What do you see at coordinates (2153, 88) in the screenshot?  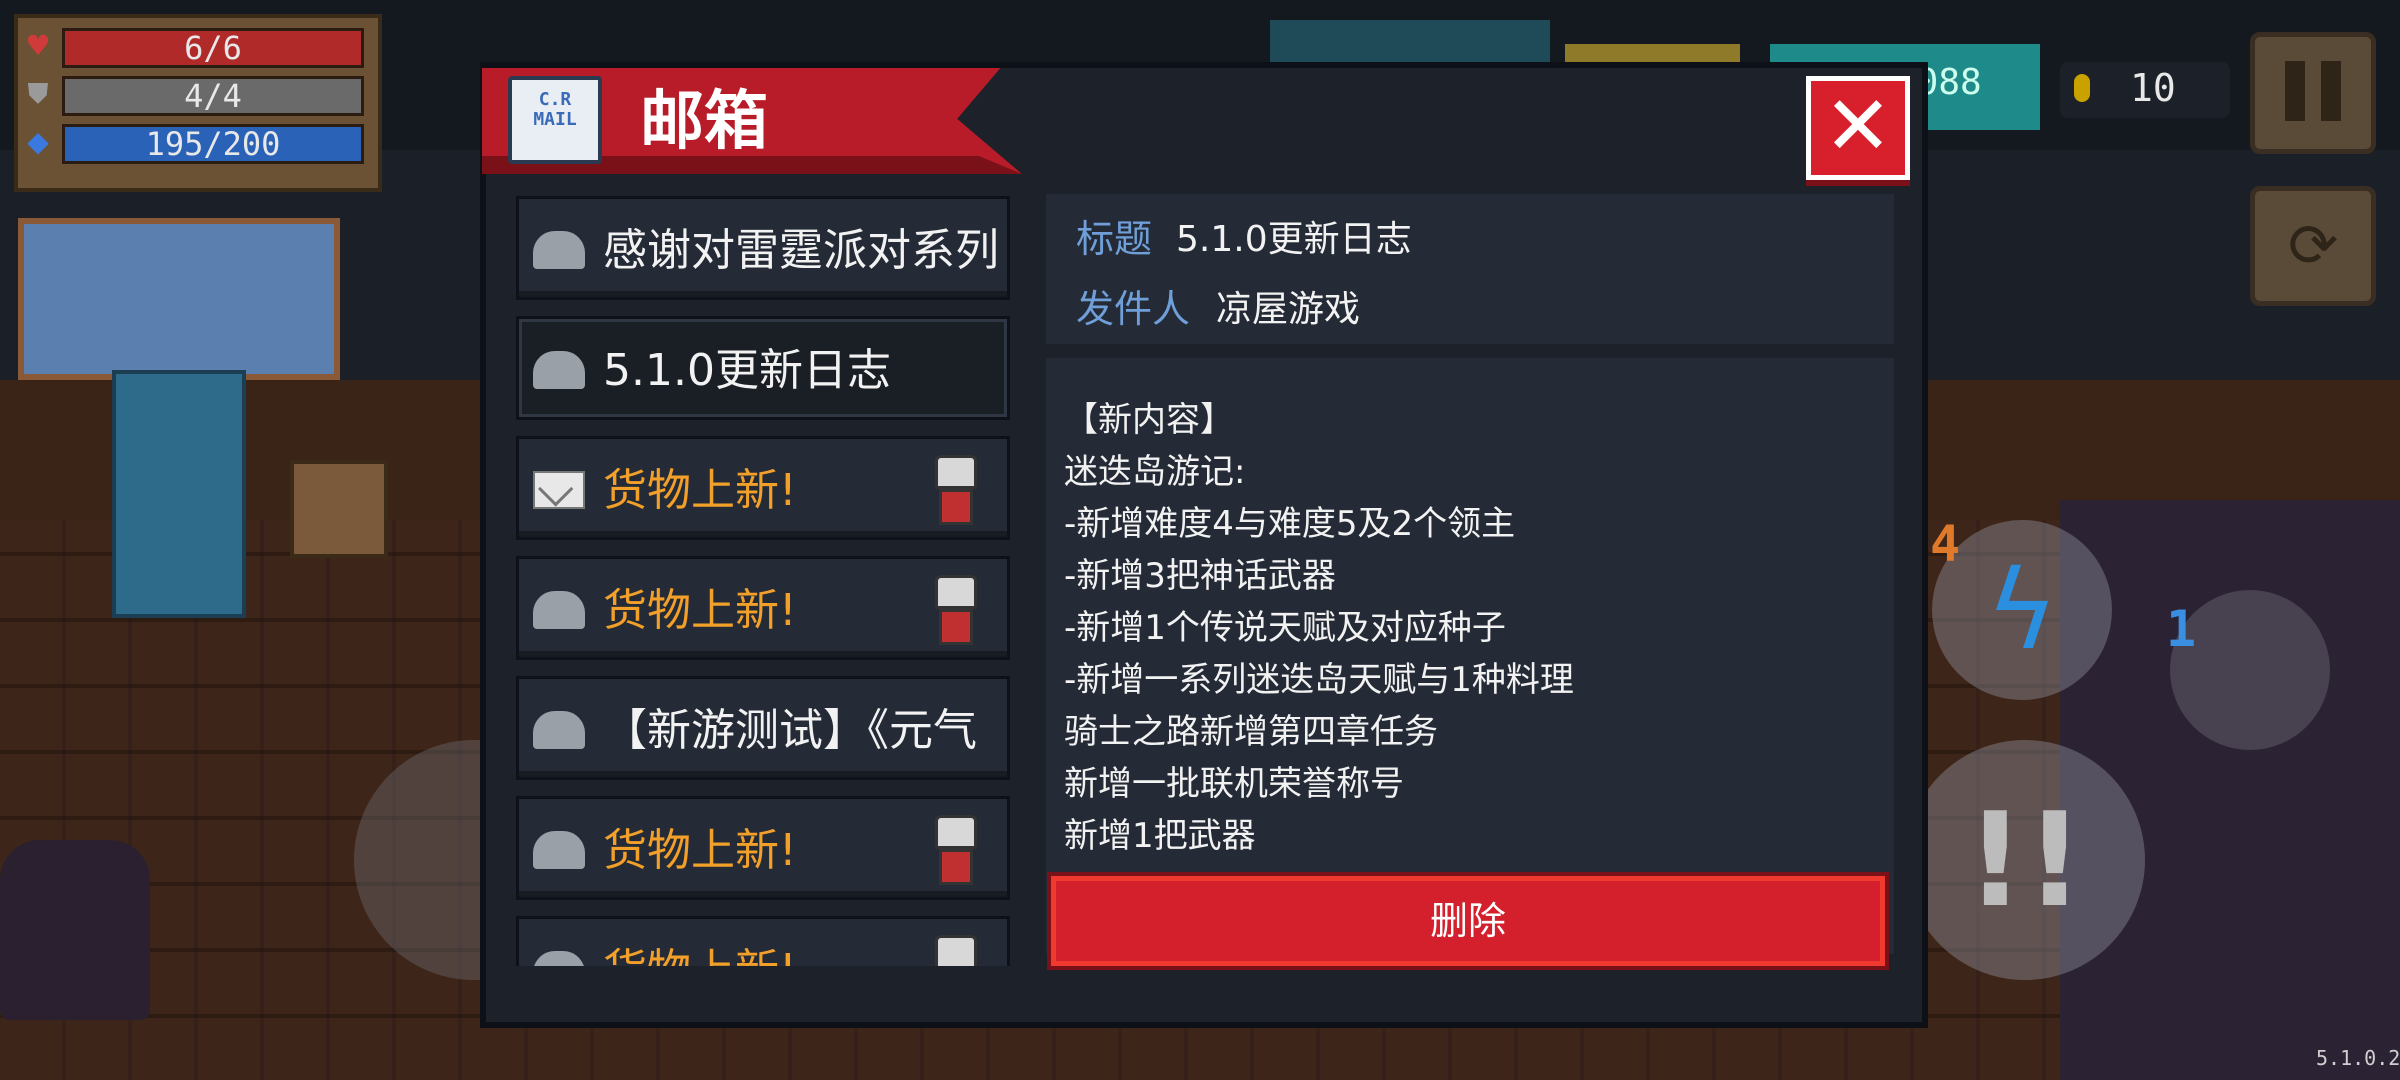 I see `coin-count: 10` at bounding box center [2153, 88].